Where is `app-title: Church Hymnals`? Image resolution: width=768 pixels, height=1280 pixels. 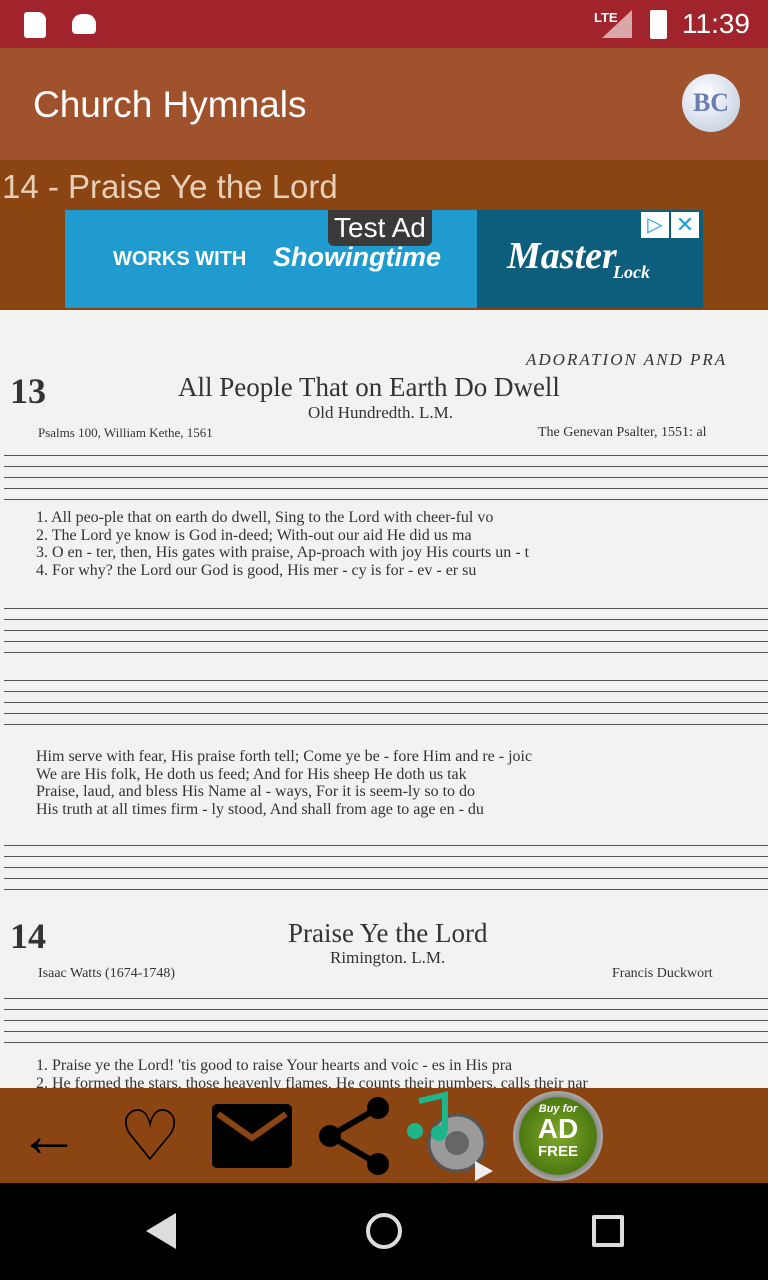 app-title: Church Hymnals is located at coordinates (170, 104).